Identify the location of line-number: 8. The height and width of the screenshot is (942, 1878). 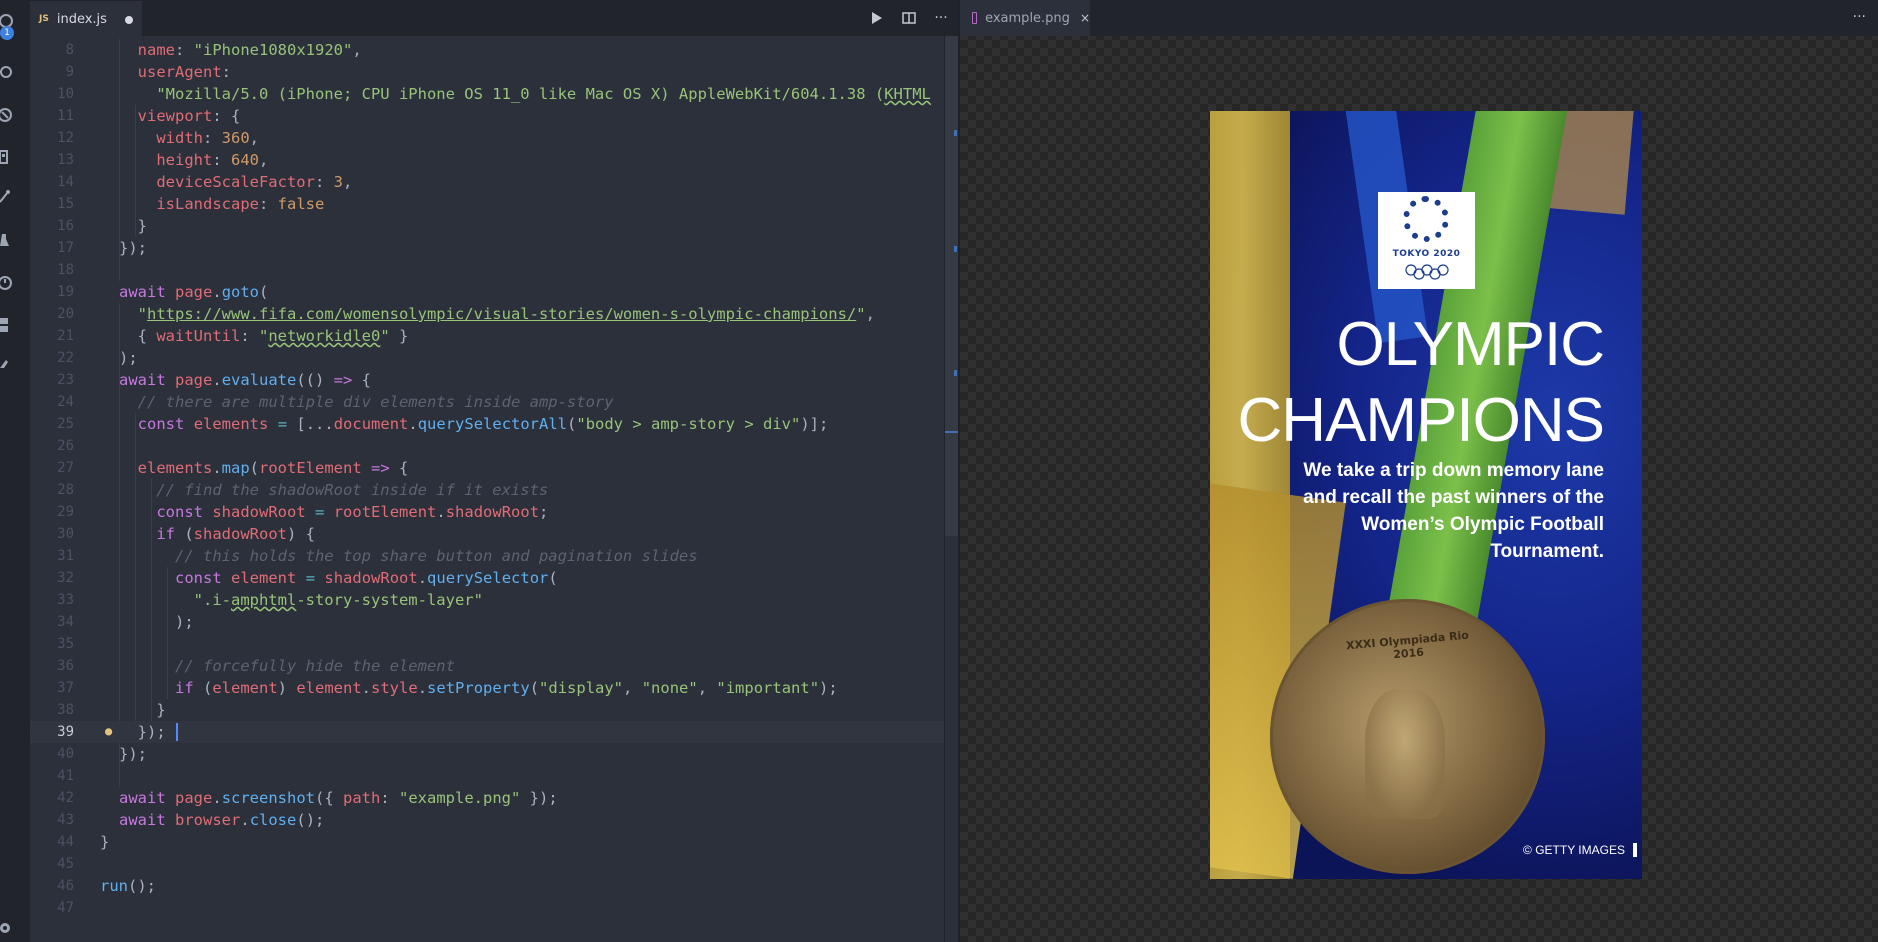
(69, 50).